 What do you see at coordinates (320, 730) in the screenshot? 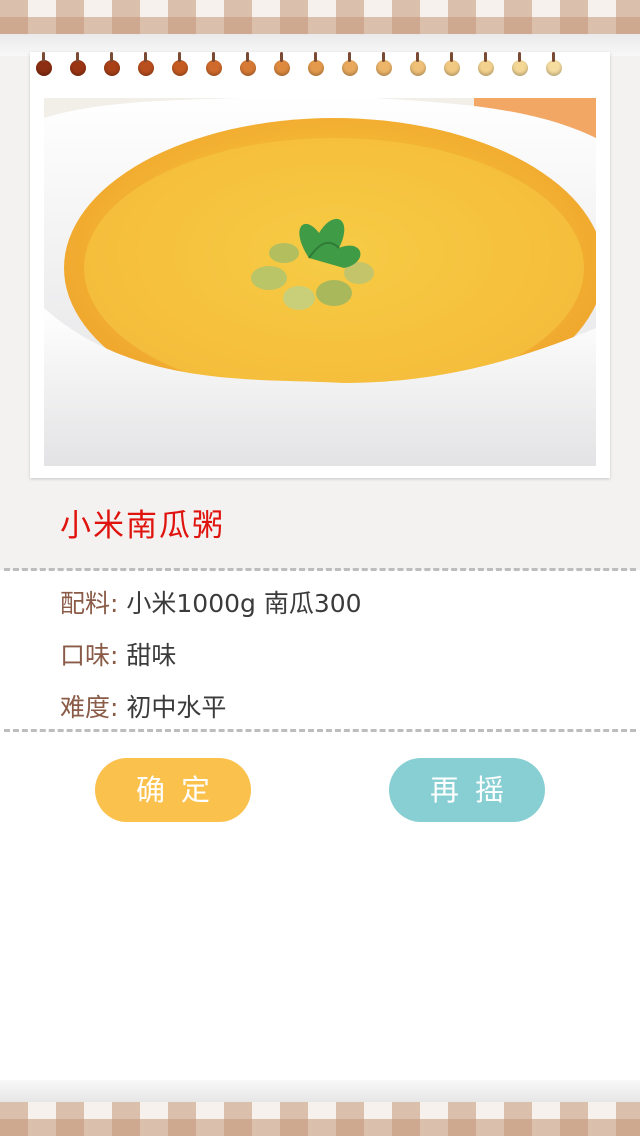
I see `dashed-divider-bottom` at bounding box center [320, 730].